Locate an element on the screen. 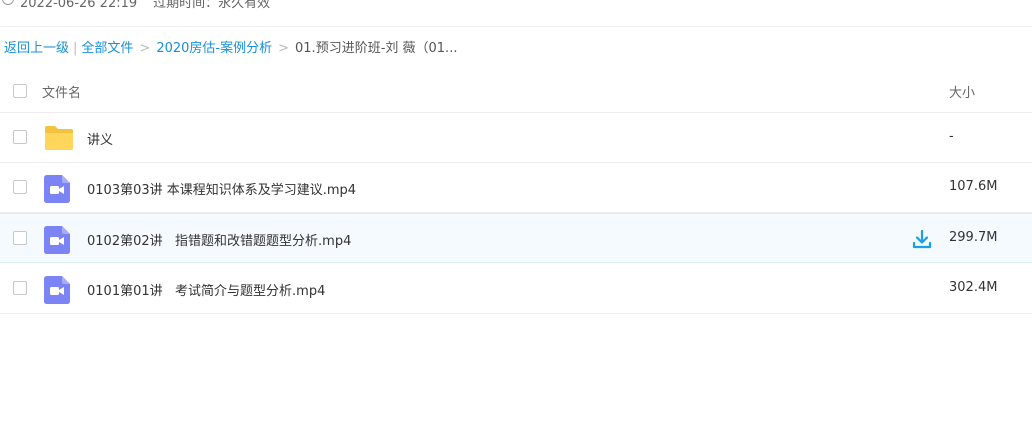  file-size: 302.4M is located at coordinates (973, 287).